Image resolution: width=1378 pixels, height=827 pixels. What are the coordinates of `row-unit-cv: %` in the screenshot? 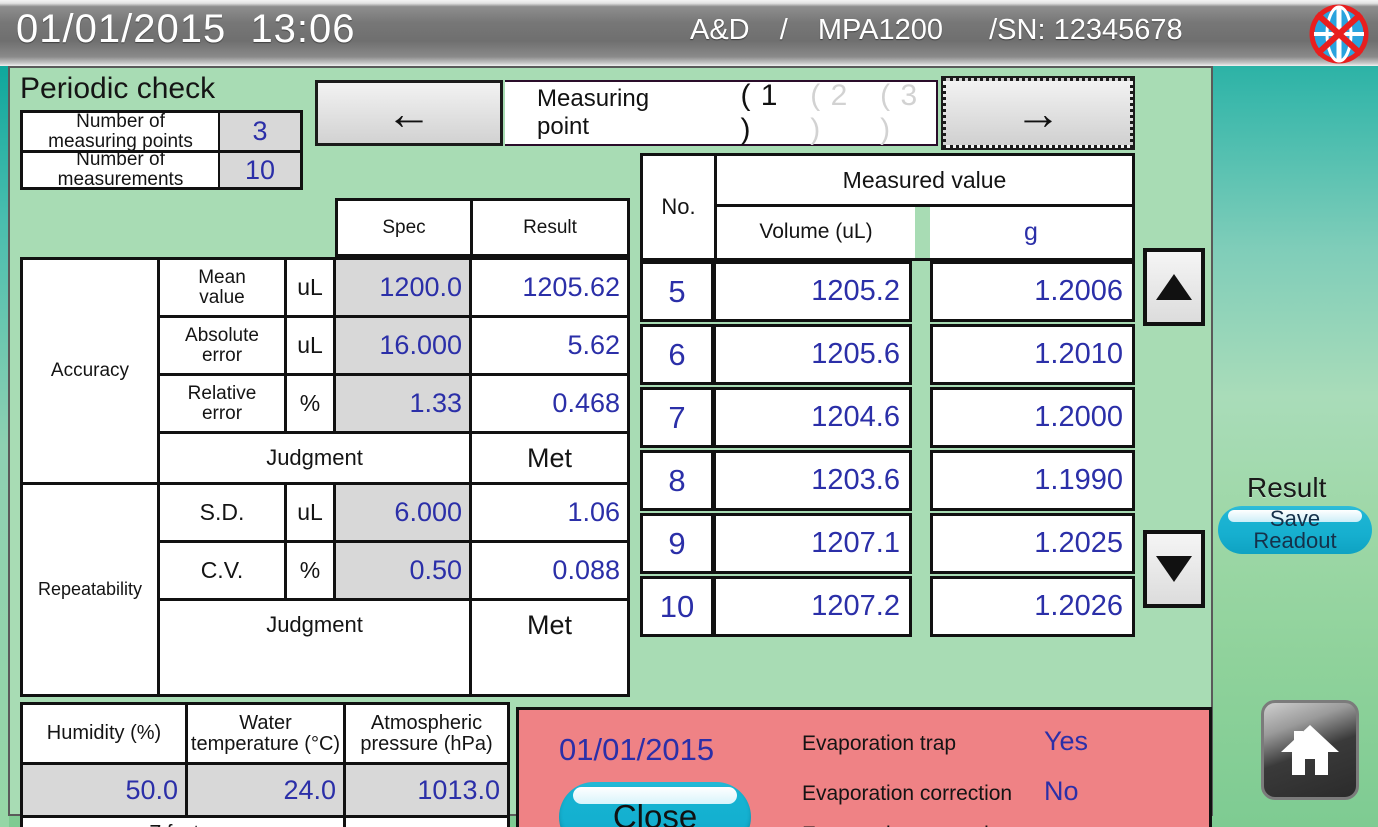 It's located at (310, 570).